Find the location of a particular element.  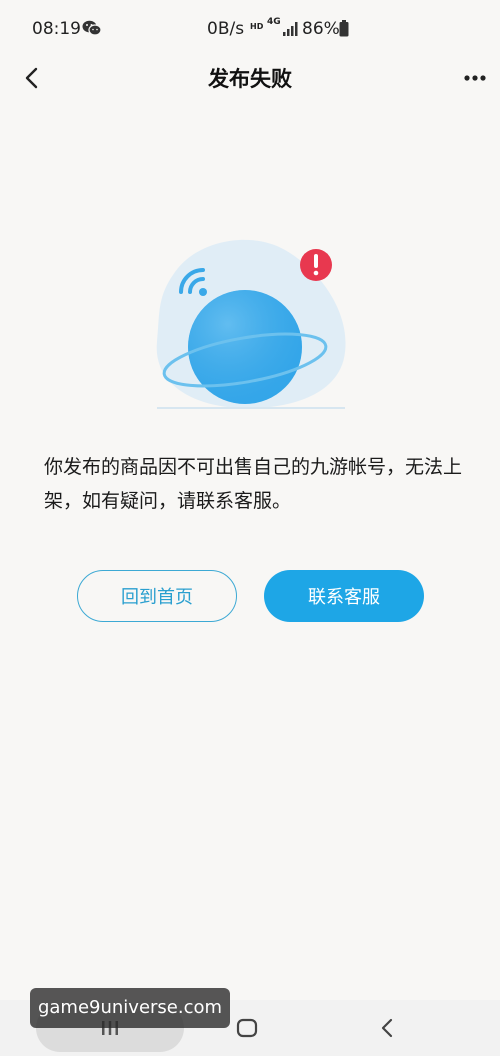

more-button is located at coordinates (475, 78).